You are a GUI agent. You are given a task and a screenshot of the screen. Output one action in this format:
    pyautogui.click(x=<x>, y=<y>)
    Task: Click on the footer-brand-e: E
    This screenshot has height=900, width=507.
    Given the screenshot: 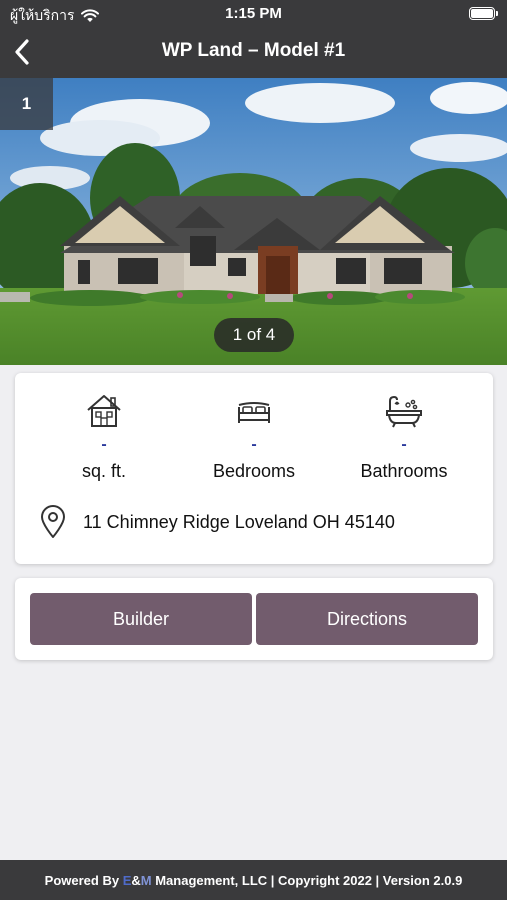 What is the action you would take?
    pyautogui.click(x=127, y=880)
    